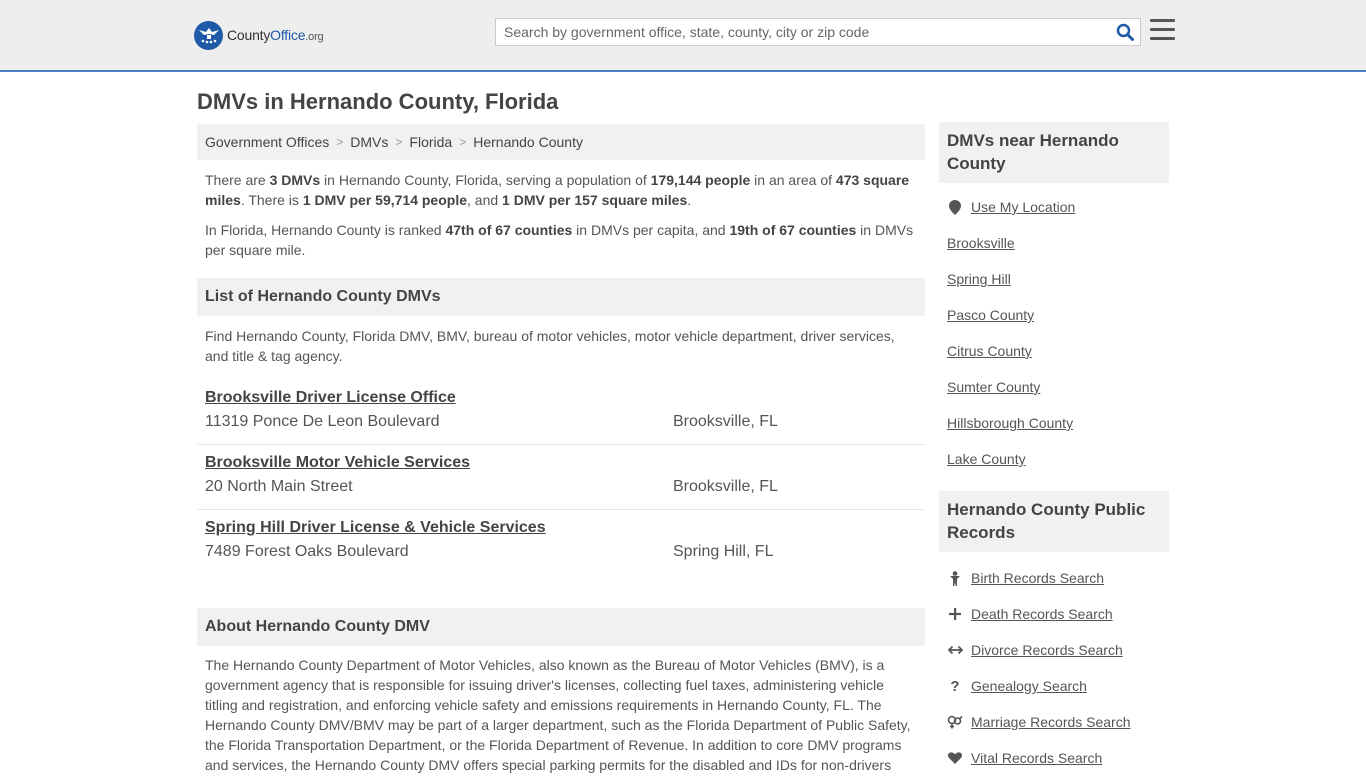 The width and height of the screenshot is (1366, 776). Describe the element at coordinates (1163, 31) in the screenshot. I see `hamburger-menu-icon` at that location.